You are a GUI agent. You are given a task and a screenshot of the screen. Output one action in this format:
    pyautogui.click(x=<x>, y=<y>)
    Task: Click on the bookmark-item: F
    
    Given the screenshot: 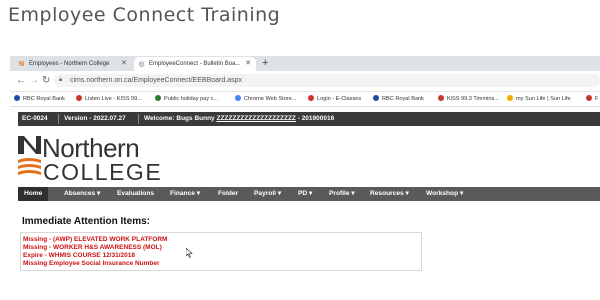 What is the action you would take?
    pyautogui.click(x=592, y=98)
    